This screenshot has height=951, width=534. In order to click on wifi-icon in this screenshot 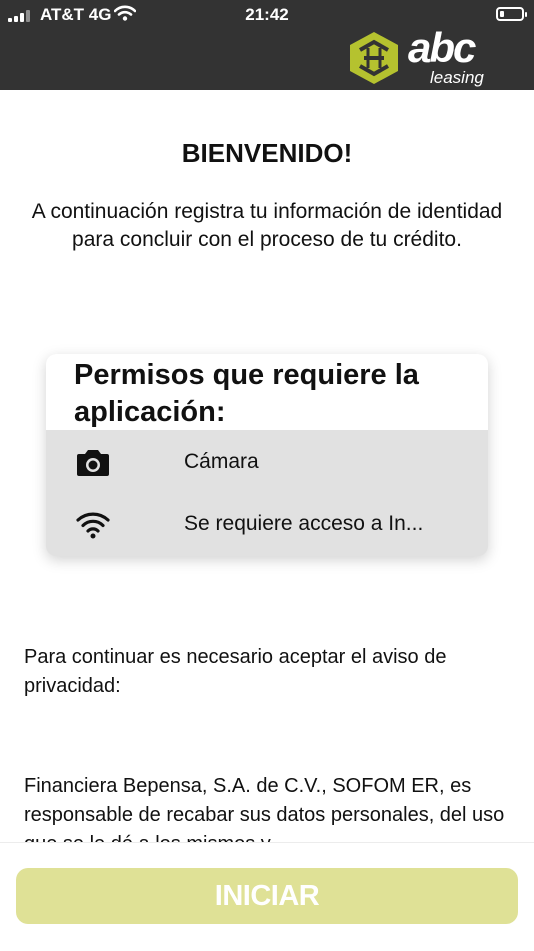, I will do `click(93, 525)`.